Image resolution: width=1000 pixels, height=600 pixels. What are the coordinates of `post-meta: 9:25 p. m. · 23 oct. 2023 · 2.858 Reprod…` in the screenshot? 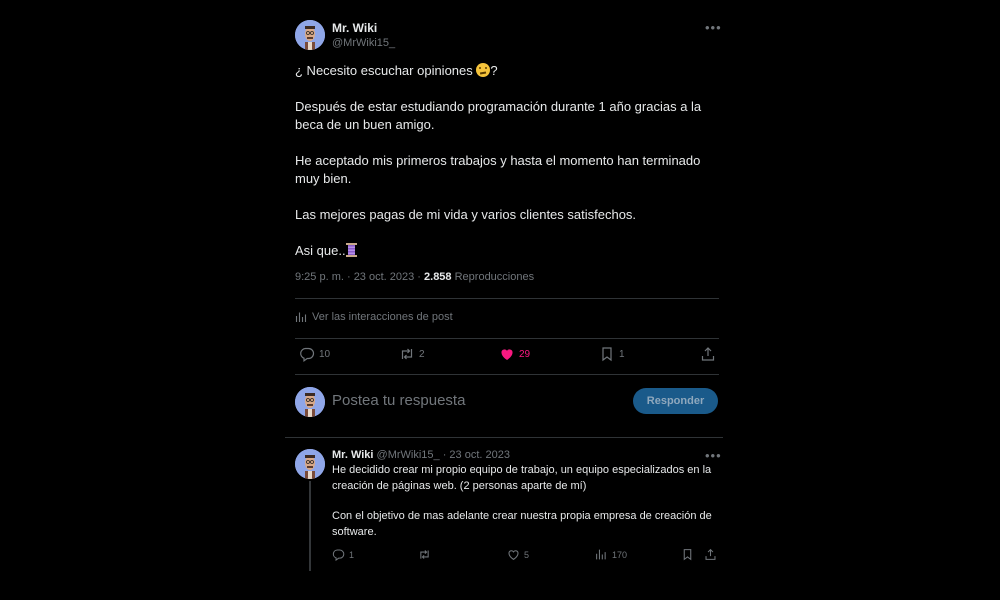 It's located at (414, 277).